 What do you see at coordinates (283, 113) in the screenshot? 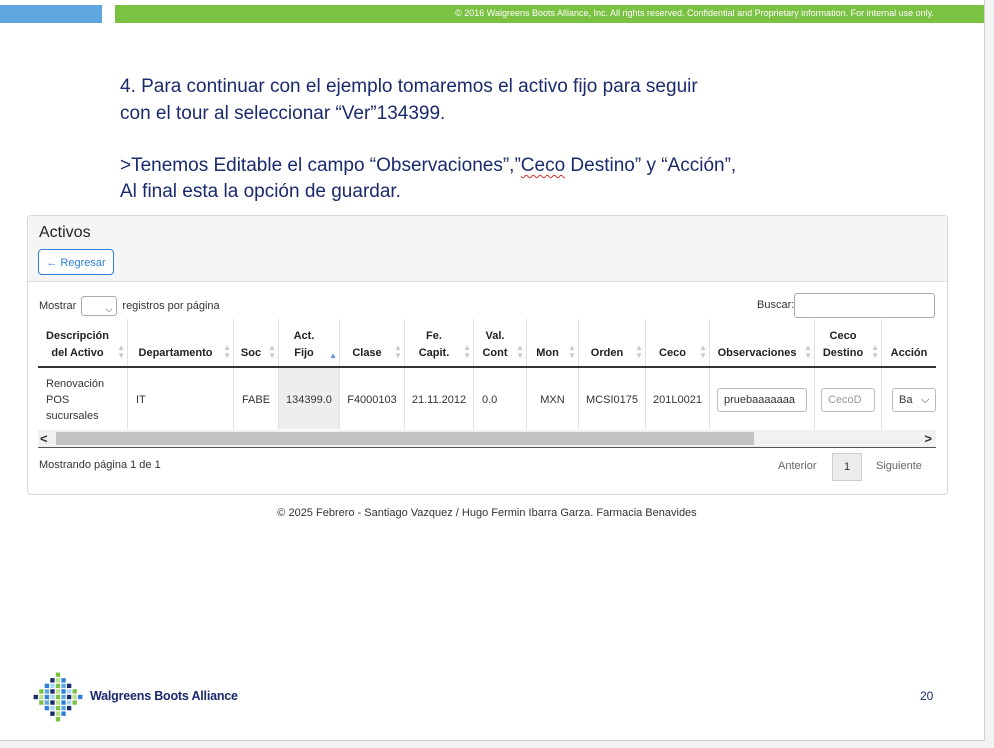
I see `instruction-line-2: con el tour al seleccionar “Ver”134399.` at bounding box center [283, 113].